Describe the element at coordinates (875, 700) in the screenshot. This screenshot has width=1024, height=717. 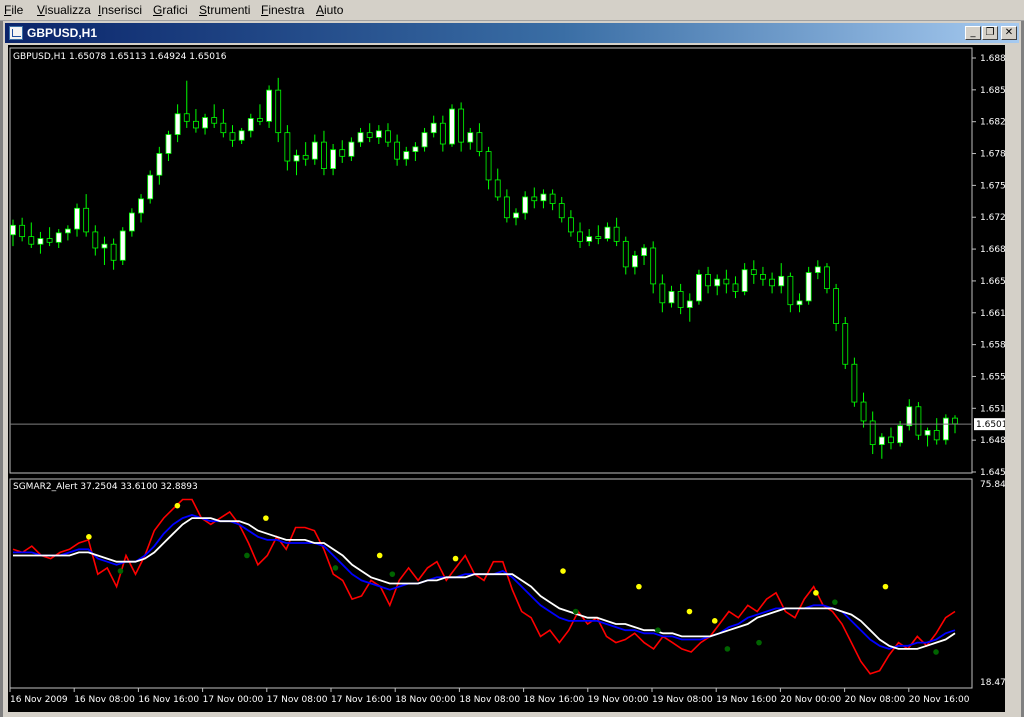
I see `time-axis-label: 20 Nov 08:00` at that location.